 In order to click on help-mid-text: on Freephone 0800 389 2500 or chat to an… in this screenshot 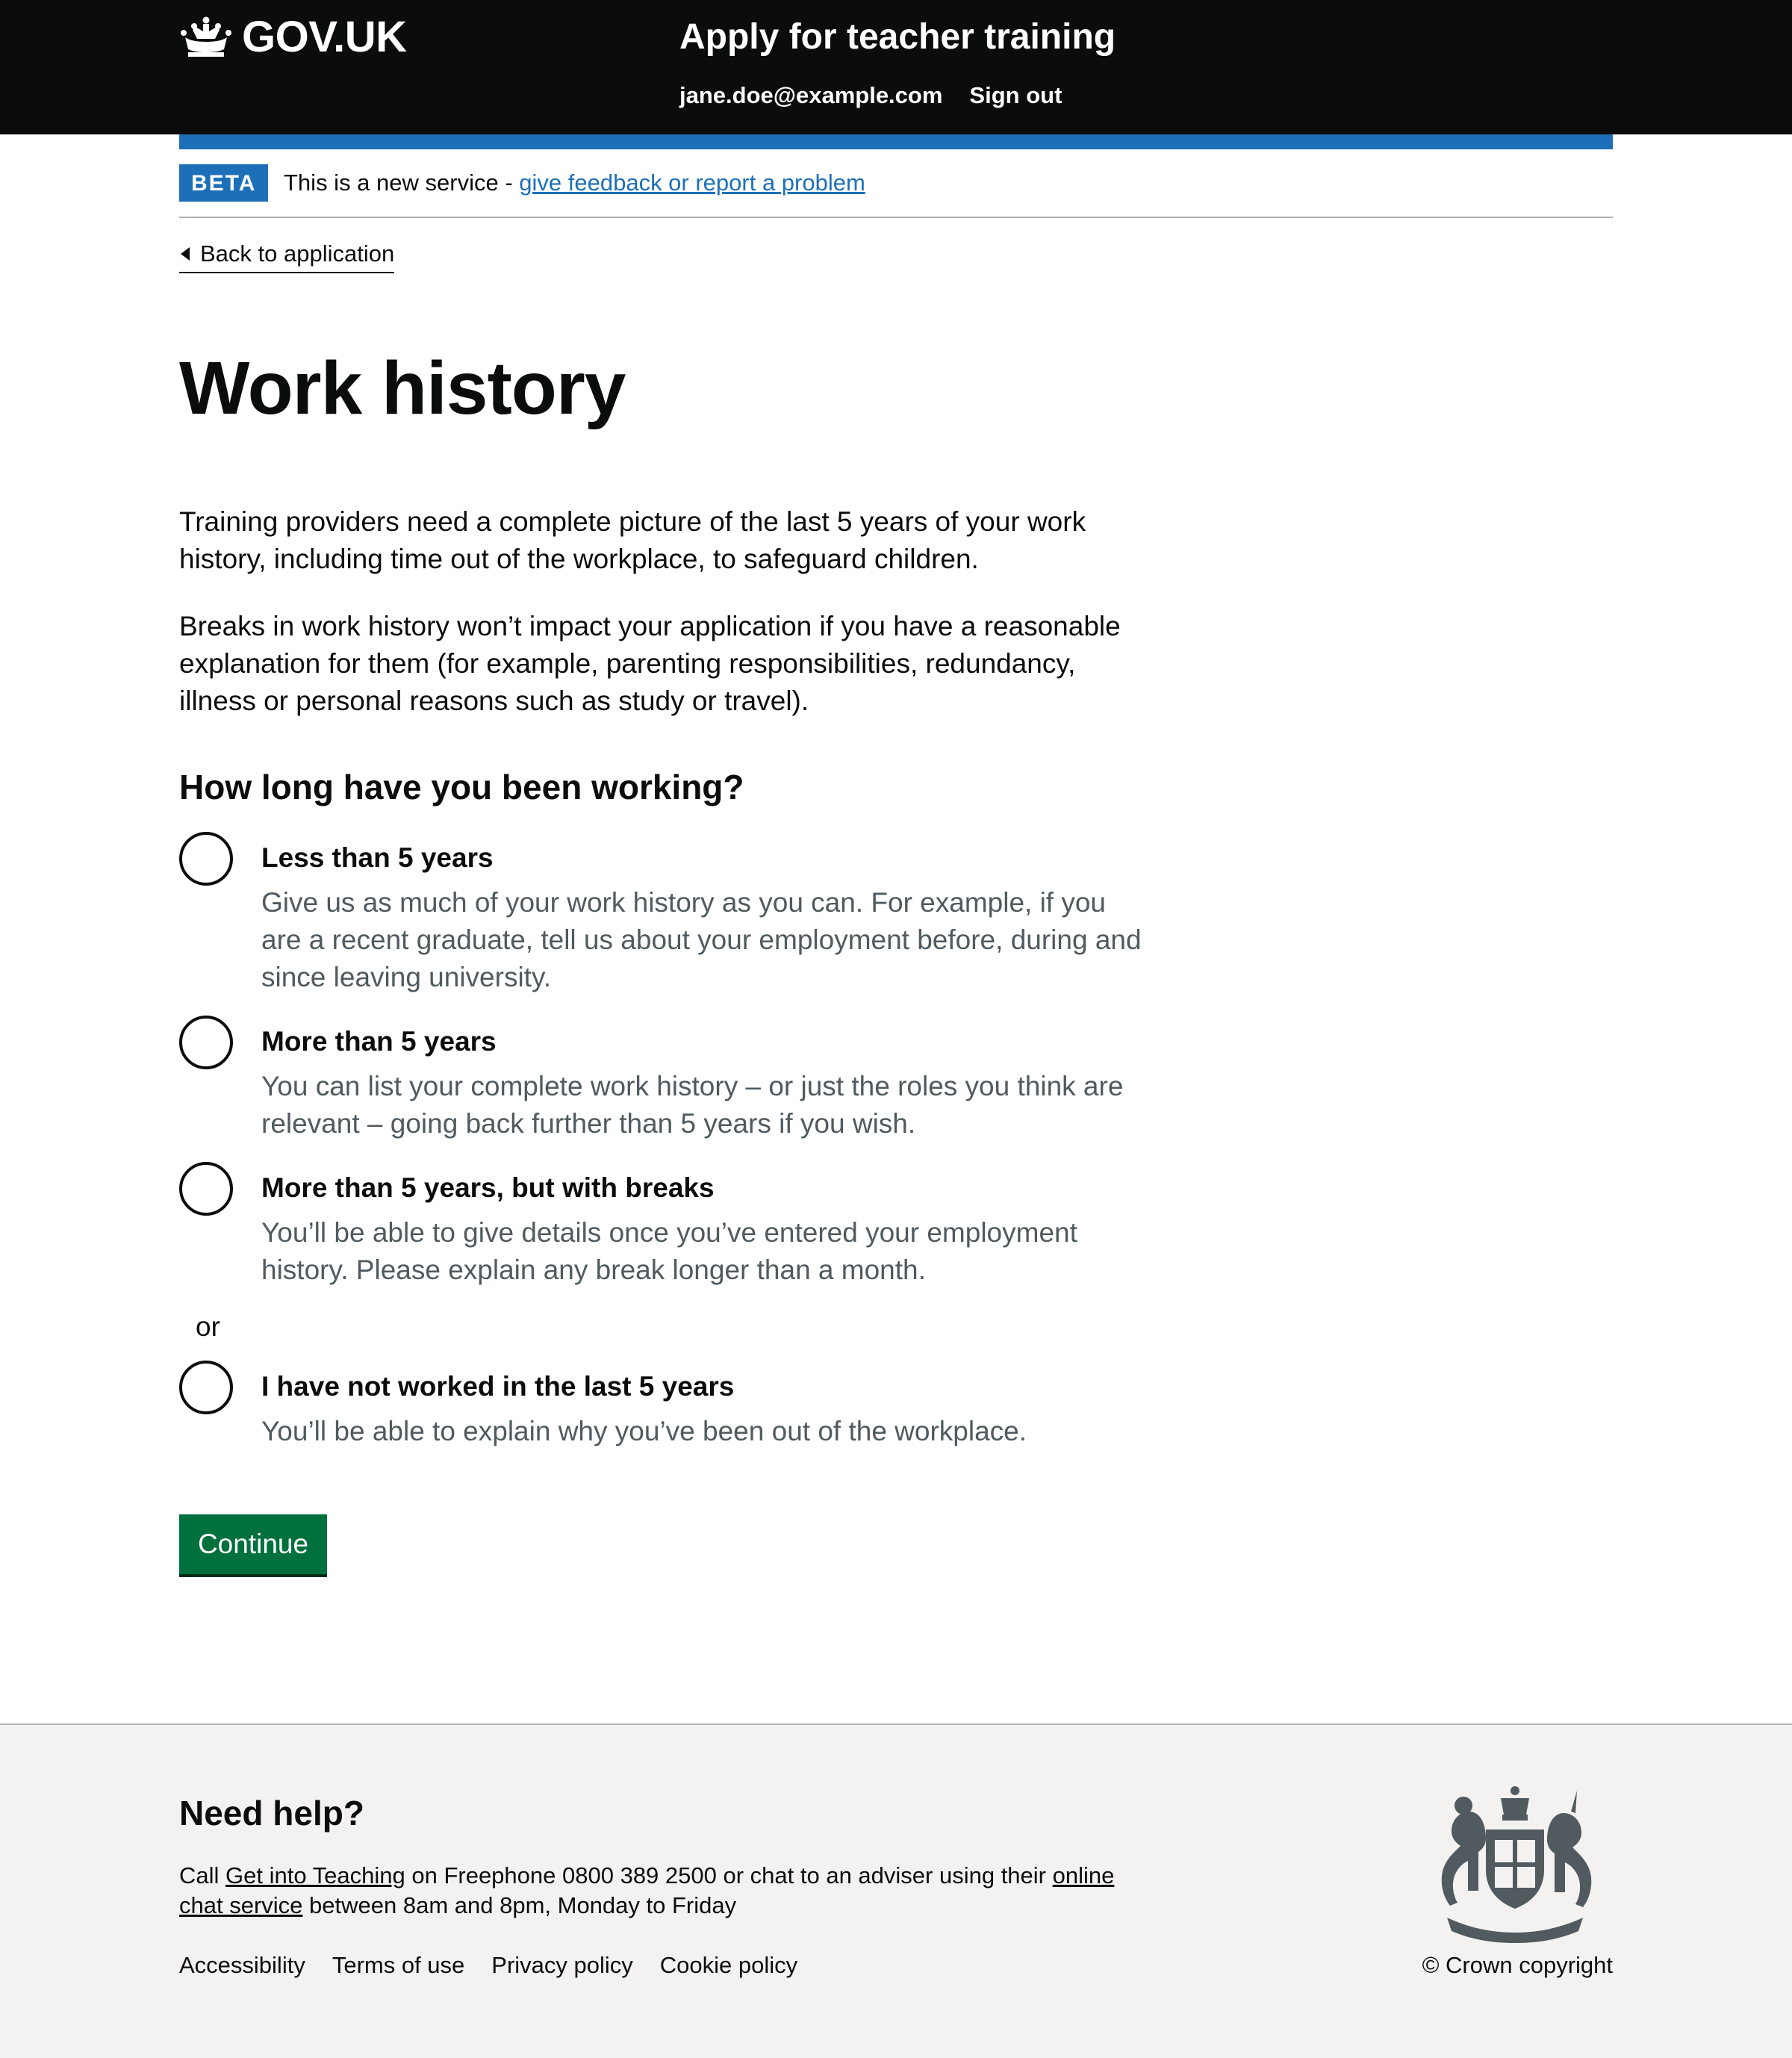, I will do `click(729, 1875)`.